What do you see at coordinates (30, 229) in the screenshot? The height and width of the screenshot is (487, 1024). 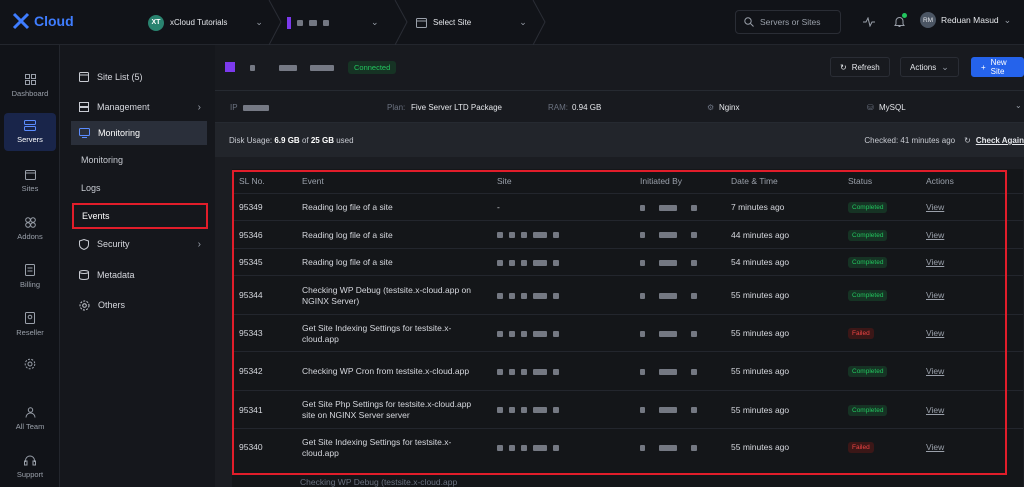 I see `rail-item-addons: Addons` at bounding box center [30, 229].